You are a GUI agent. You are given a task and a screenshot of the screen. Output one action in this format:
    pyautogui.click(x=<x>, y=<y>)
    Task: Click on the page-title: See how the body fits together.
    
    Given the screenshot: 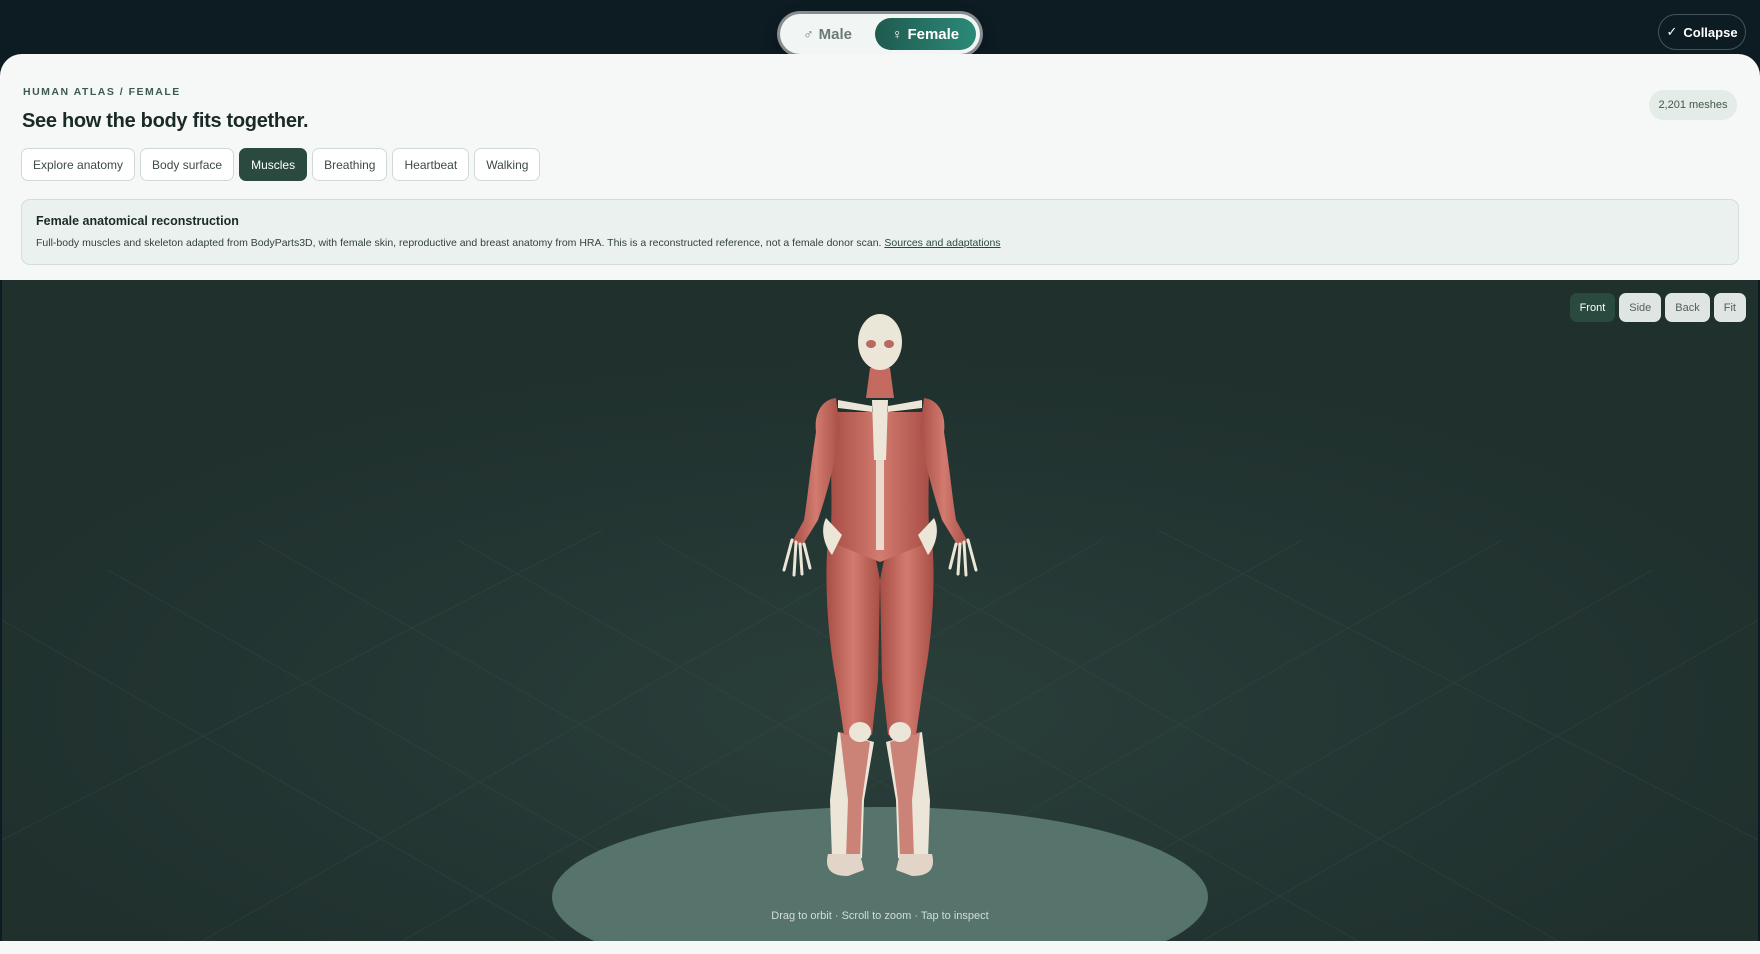 What is the action you would take?
    pyautogui.click(x=165, y=121)
    